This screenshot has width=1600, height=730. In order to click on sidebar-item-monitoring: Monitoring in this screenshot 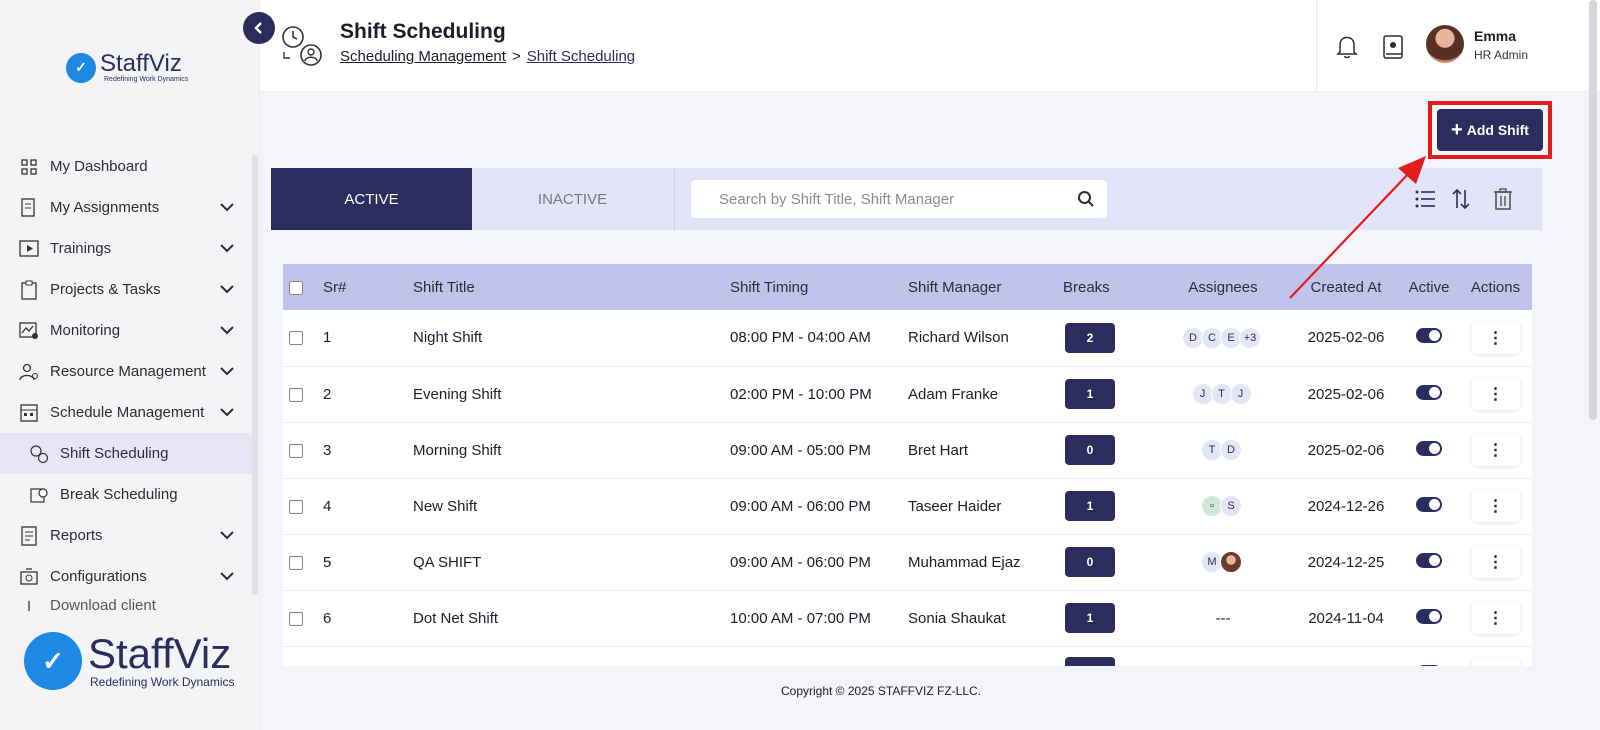, I will do `click(126, 330)`.